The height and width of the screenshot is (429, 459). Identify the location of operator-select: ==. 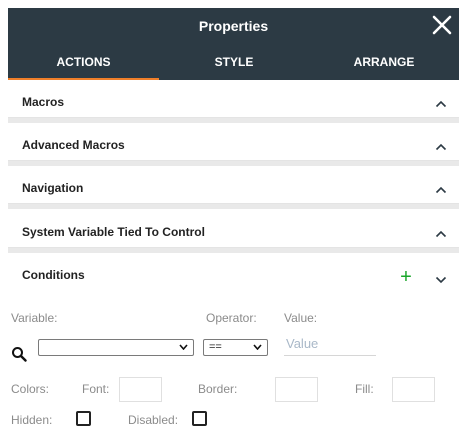
(235, 347).